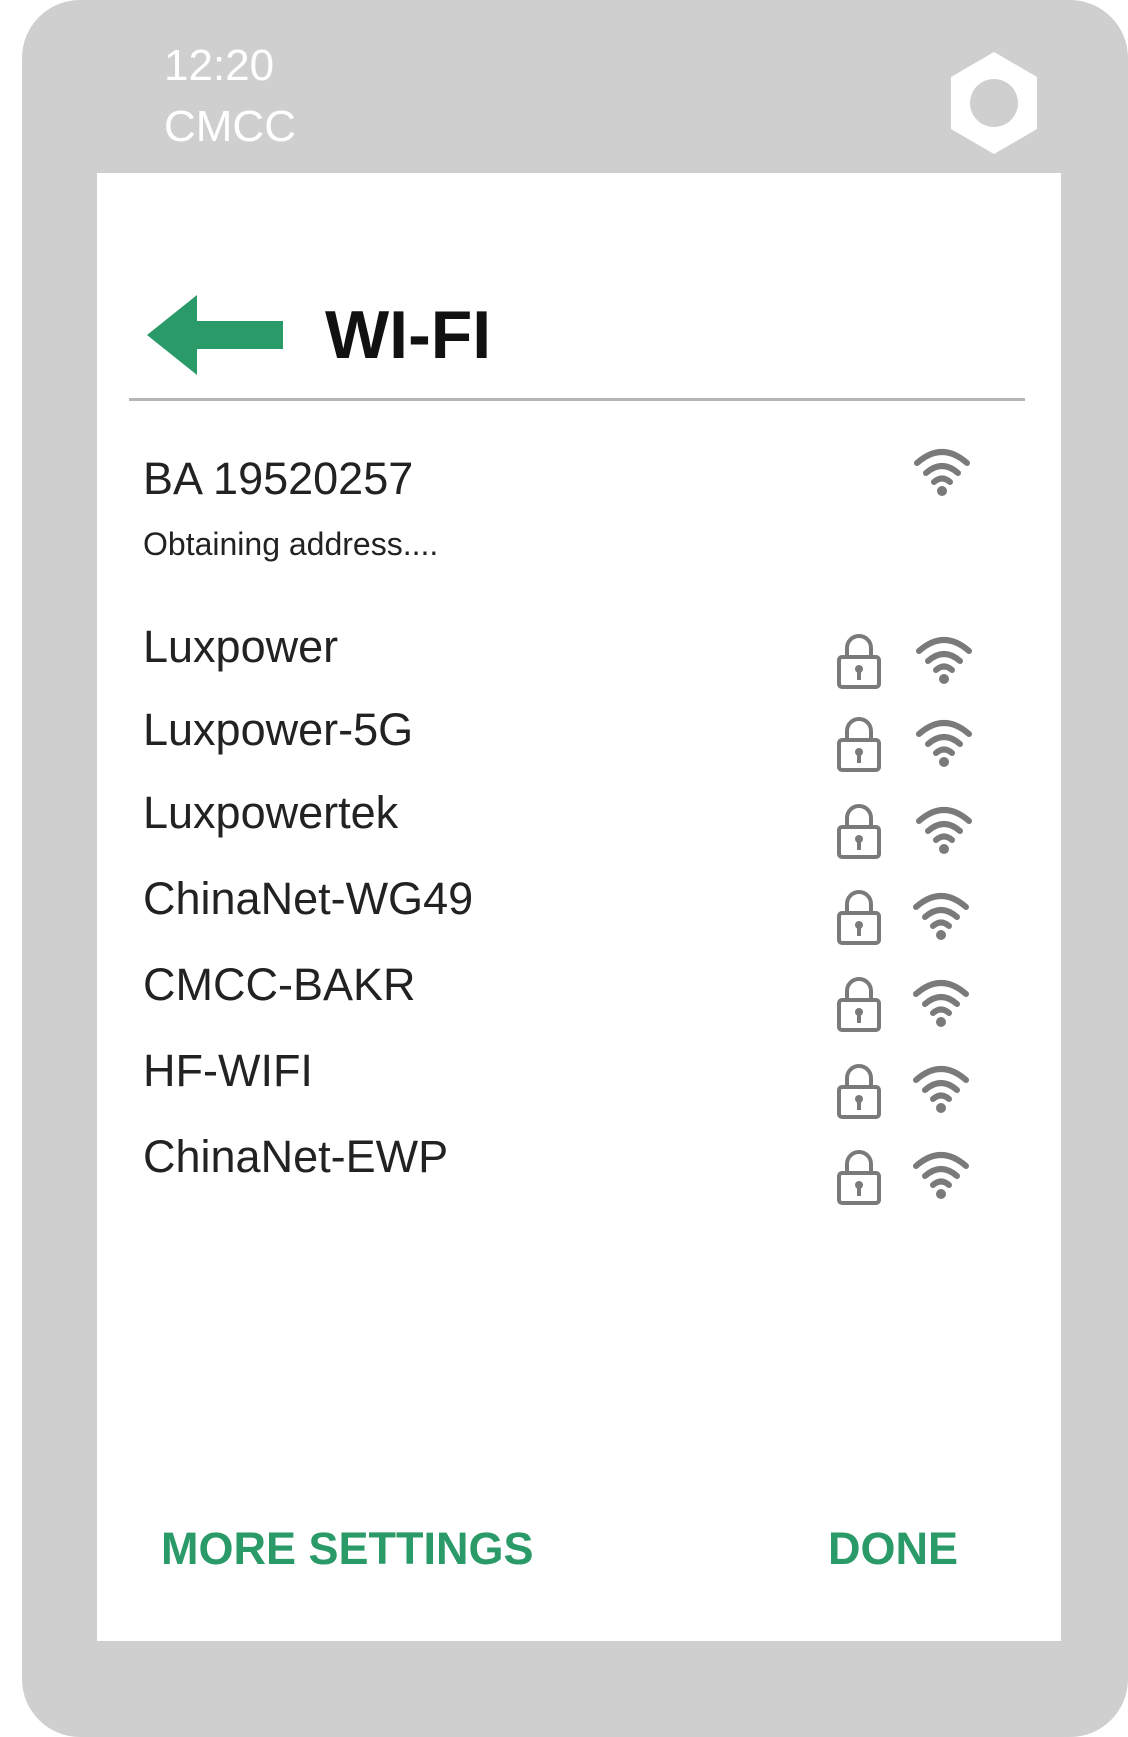 This screenshot has width=1128, height=1737. What do you see at coordinates (579, 998) in the screenshot?
I see `network-row-cmcc-bakr: CMCC-BAKR` at bounding box center [579, 998].